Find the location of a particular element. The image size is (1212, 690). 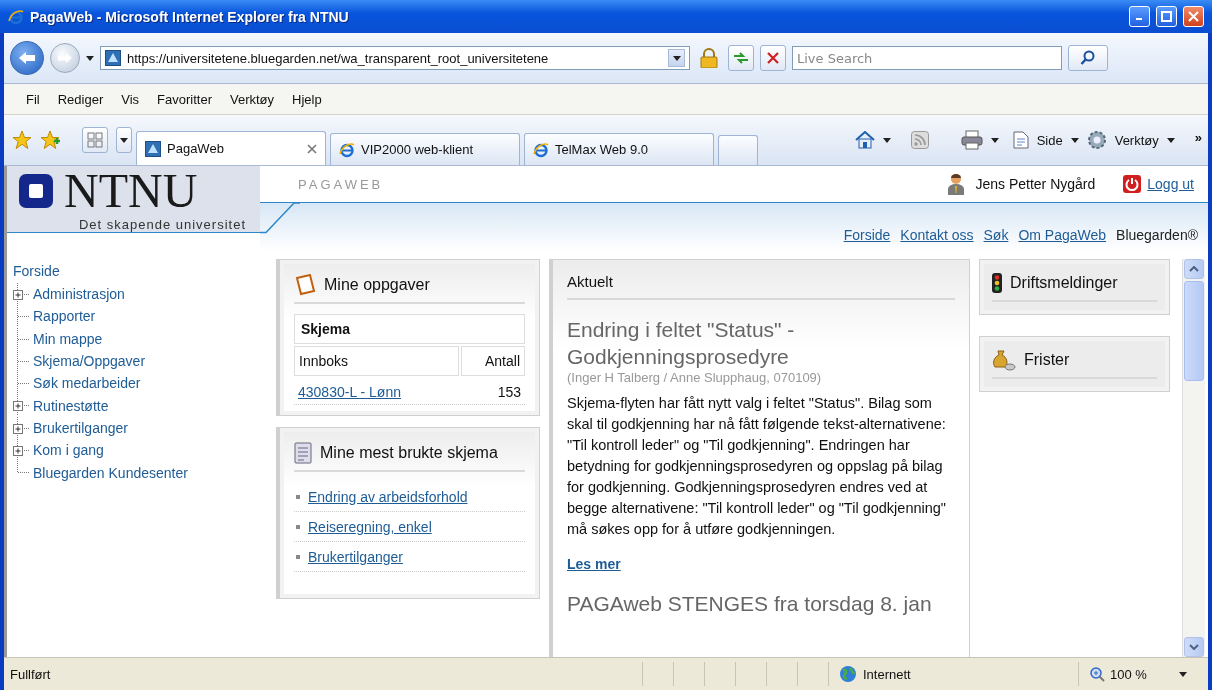

power-icon is located at coordinates (1132, 184).